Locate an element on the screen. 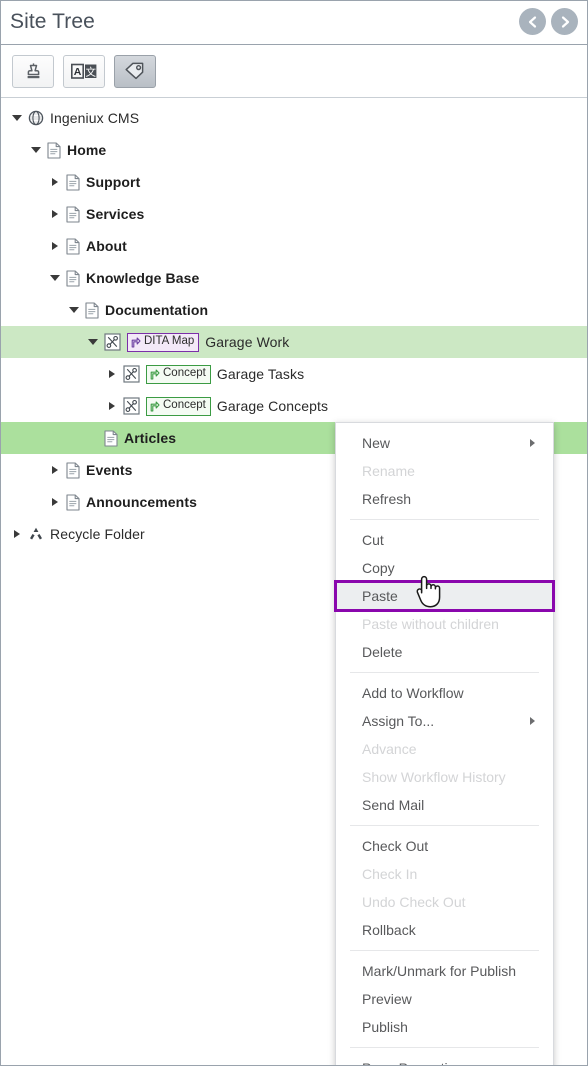 The width and height of the screenshot is (588, 1066). tree-node-label: Garage Tasks is located at coordinates (260, 374).